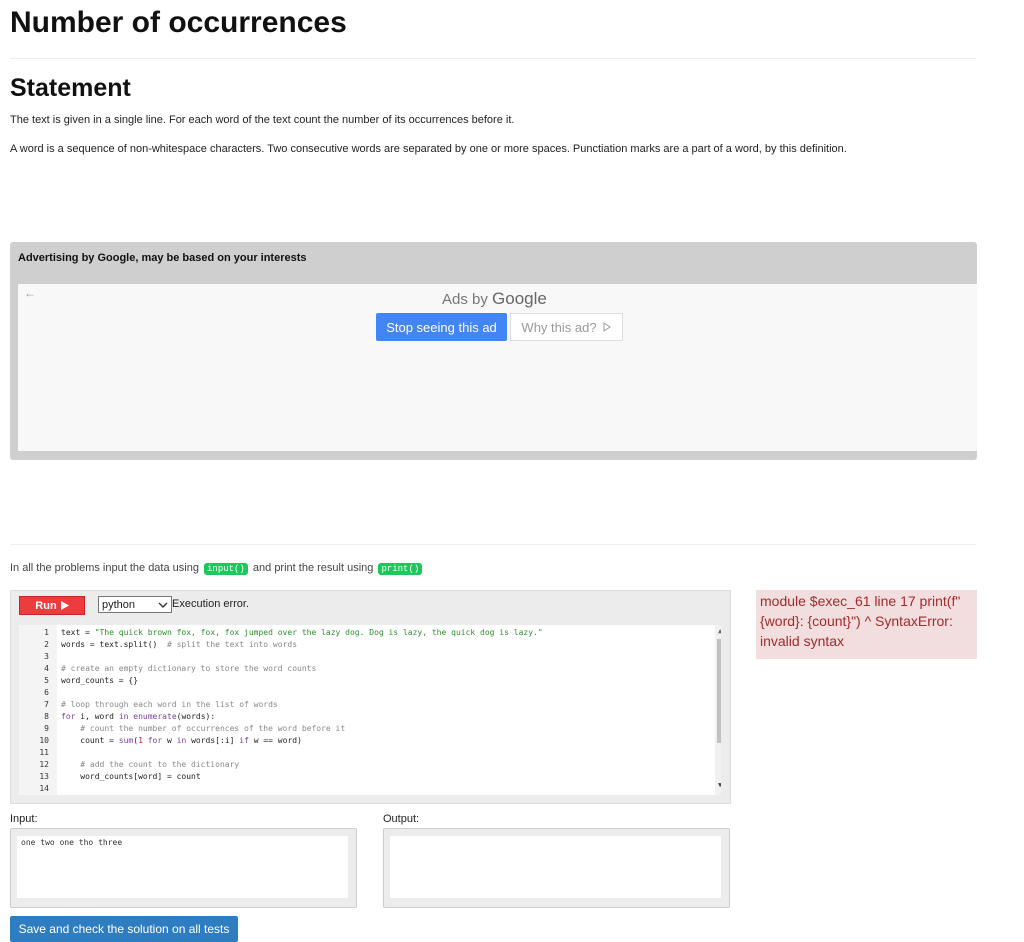  Describe the element at coordinates (44, 788) in the screenshot. I see `line-number: 14` at that location.